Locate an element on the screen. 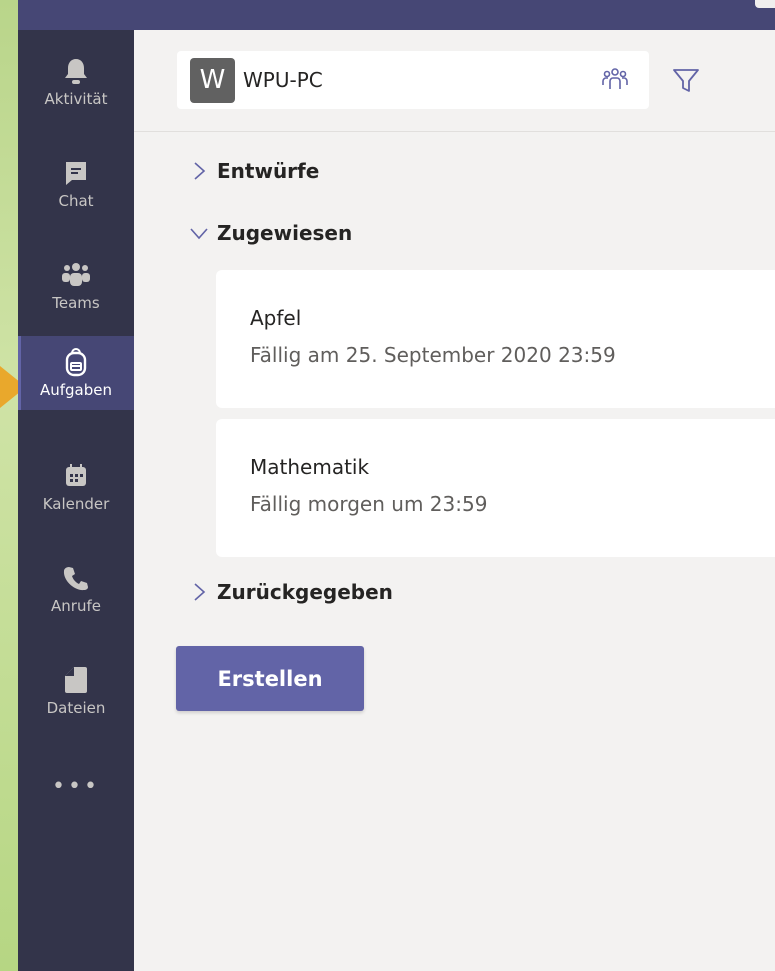 The height and width of the screenshot is (971, 775). rail-label: Anrufe is located at coordinates (76, 606).